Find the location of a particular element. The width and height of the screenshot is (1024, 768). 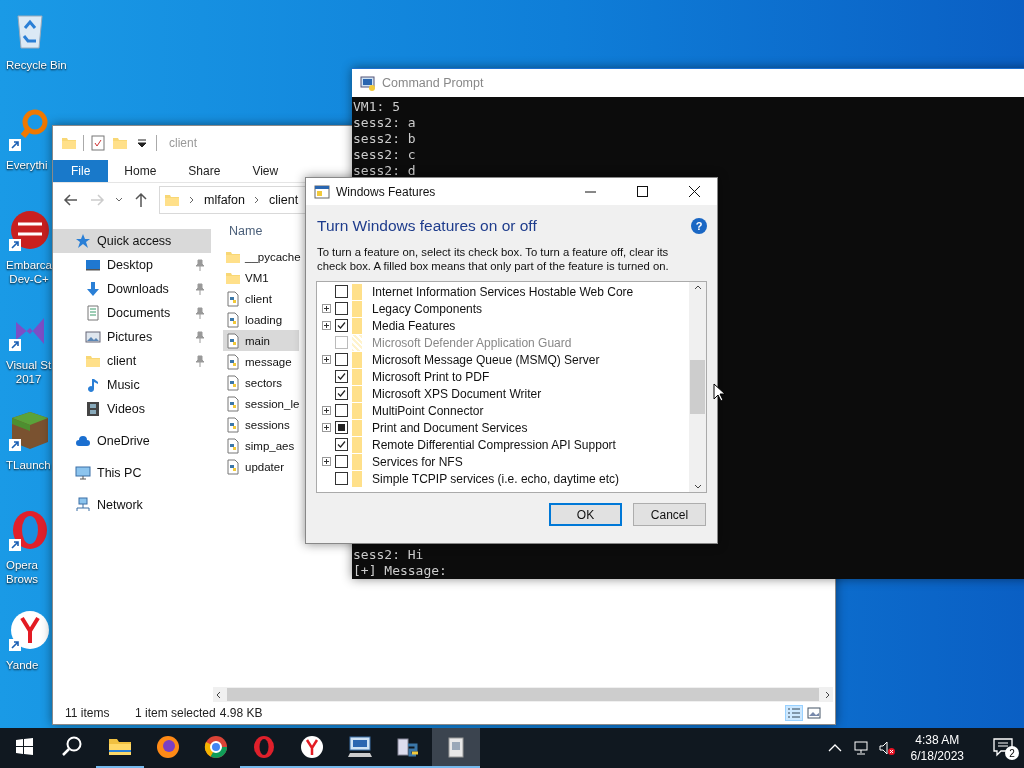

nav-item: Network is located at coordinates (132, 505).